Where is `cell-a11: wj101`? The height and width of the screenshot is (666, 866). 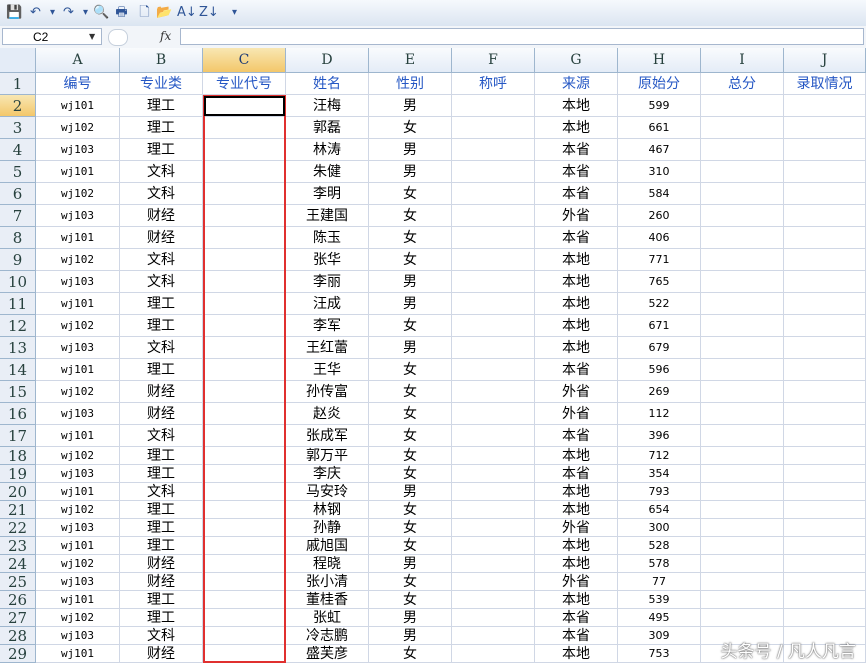 cell-a11: wj101 is located at coordinates (78, 304).